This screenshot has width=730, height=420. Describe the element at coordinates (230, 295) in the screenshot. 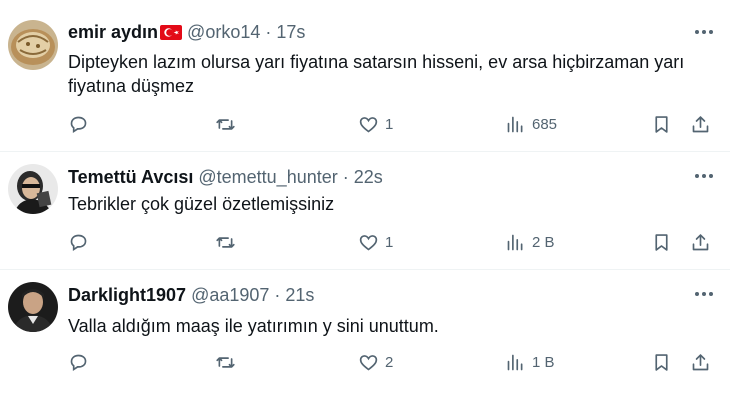

I see `user-handle: @aa1907` at that location.